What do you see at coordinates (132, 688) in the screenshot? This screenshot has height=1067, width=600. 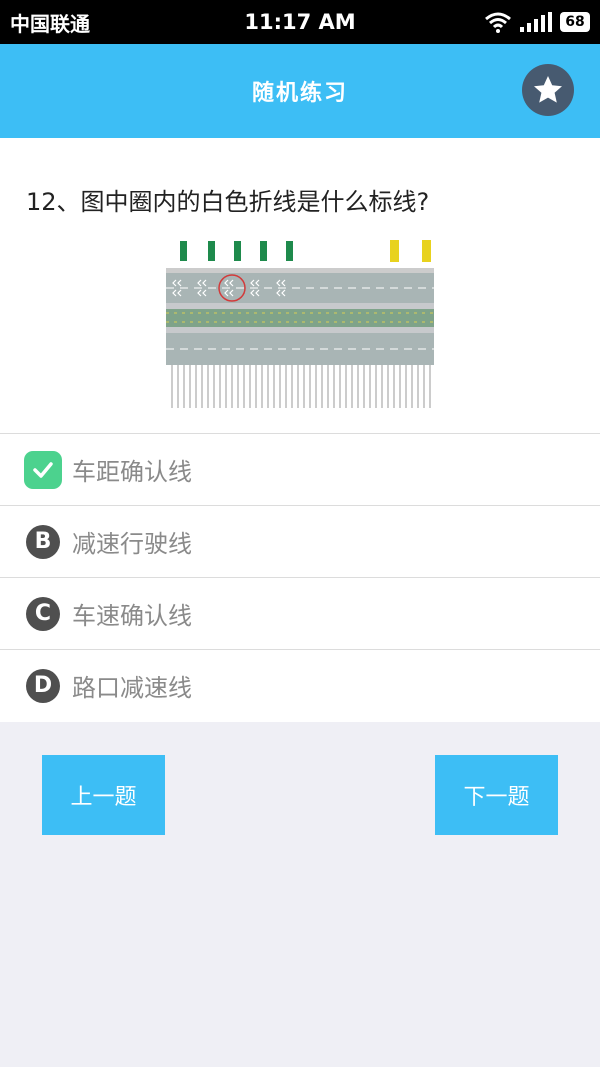 I see `option-d-text: 路口减速线` at bounding box center [132, 688].